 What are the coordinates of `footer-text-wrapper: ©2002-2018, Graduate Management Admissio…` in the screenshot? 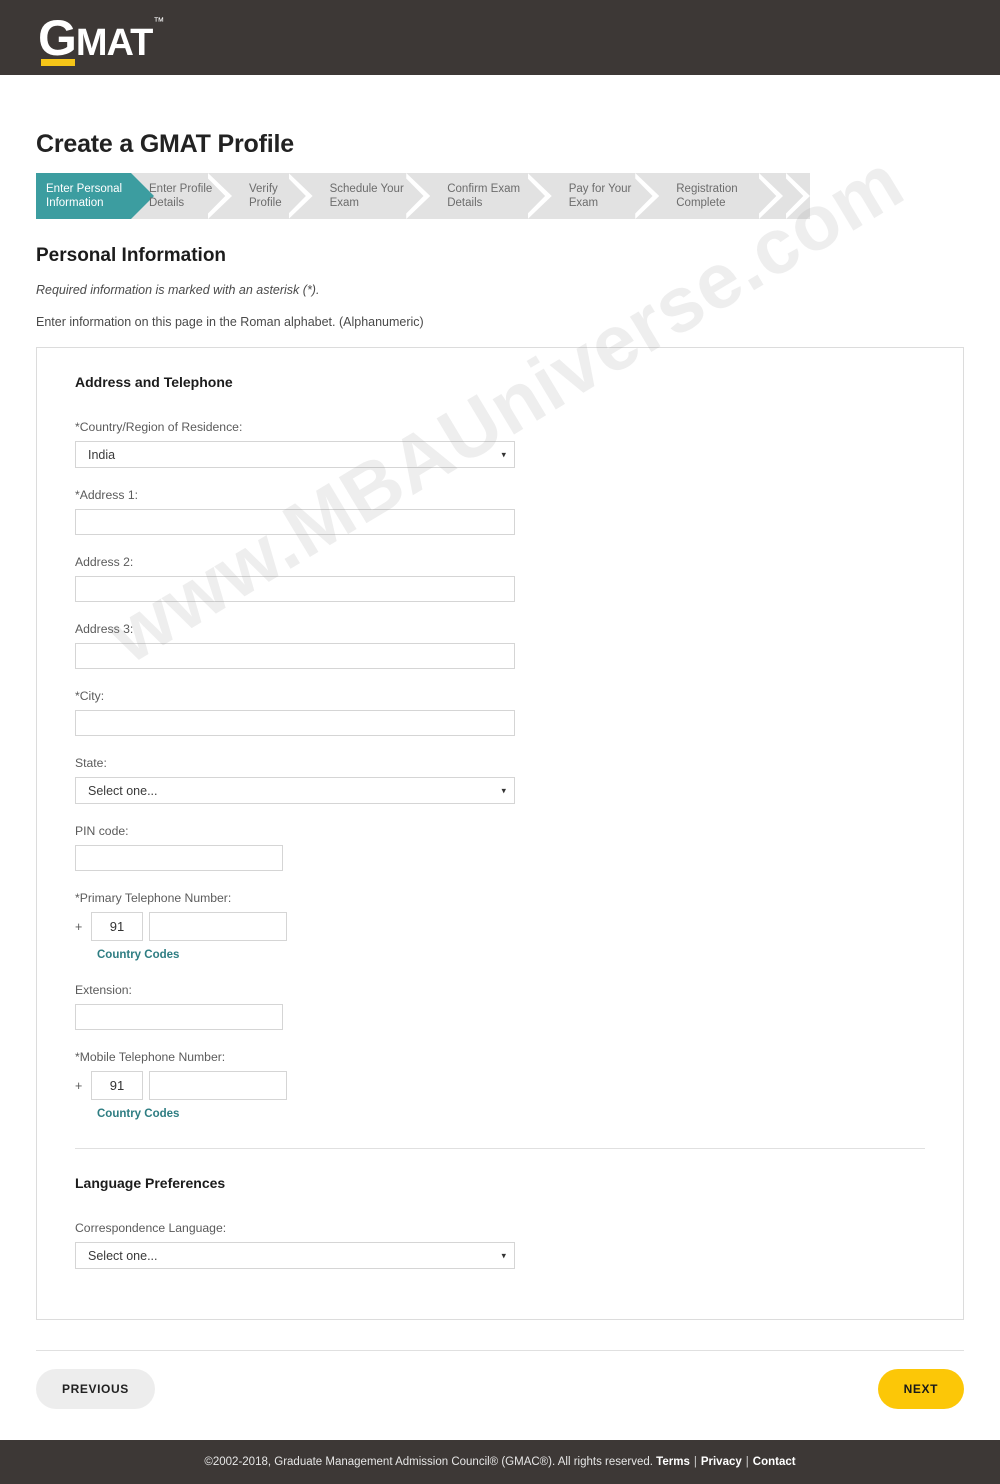 It's located at (499, 1462).